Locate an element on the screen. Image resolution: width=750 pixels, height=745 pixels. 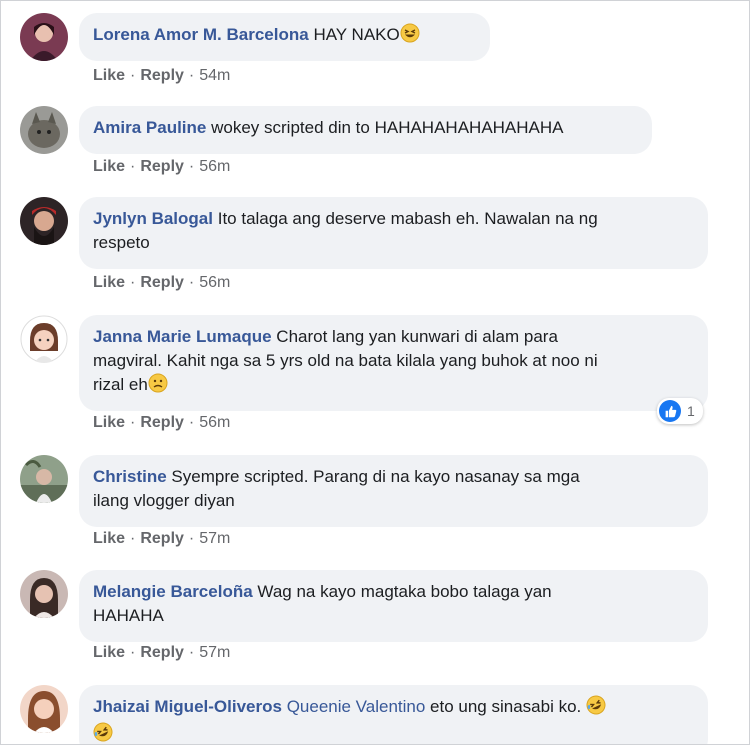
comment-author: Jynlyn Balogal is located at coordinates (153, 218).